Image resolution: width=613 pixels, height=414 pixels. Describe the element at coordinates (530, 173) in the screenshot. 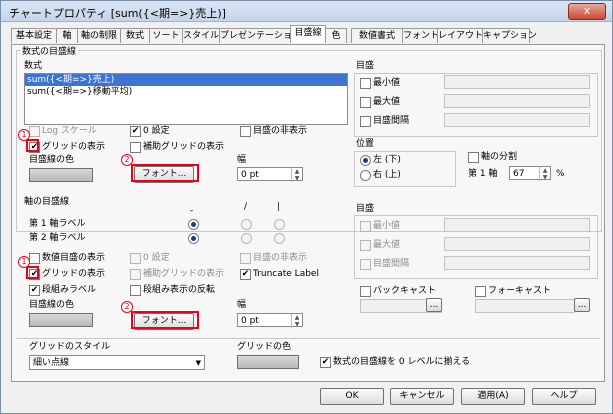

I see `split-percent-input: 67 ▲ ▼` at that location.